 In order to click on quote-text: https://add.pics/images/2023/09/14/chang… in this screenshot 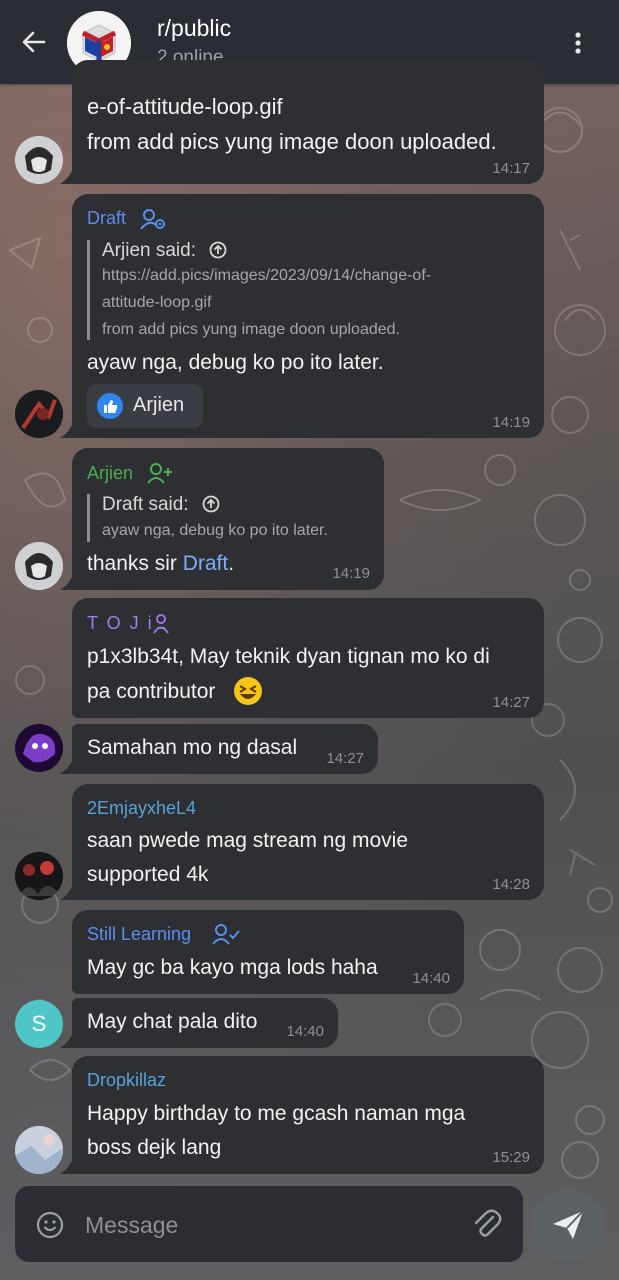, I will do `click(267, 275)`.